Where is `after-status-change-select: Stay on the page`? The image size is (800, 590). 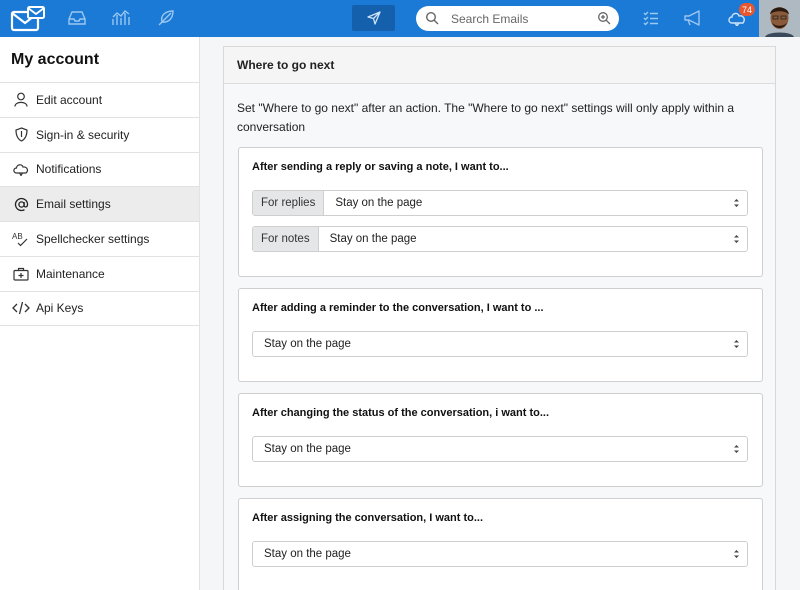
after-status-change-select: Stay on the page is located at coordinates (500, 449).